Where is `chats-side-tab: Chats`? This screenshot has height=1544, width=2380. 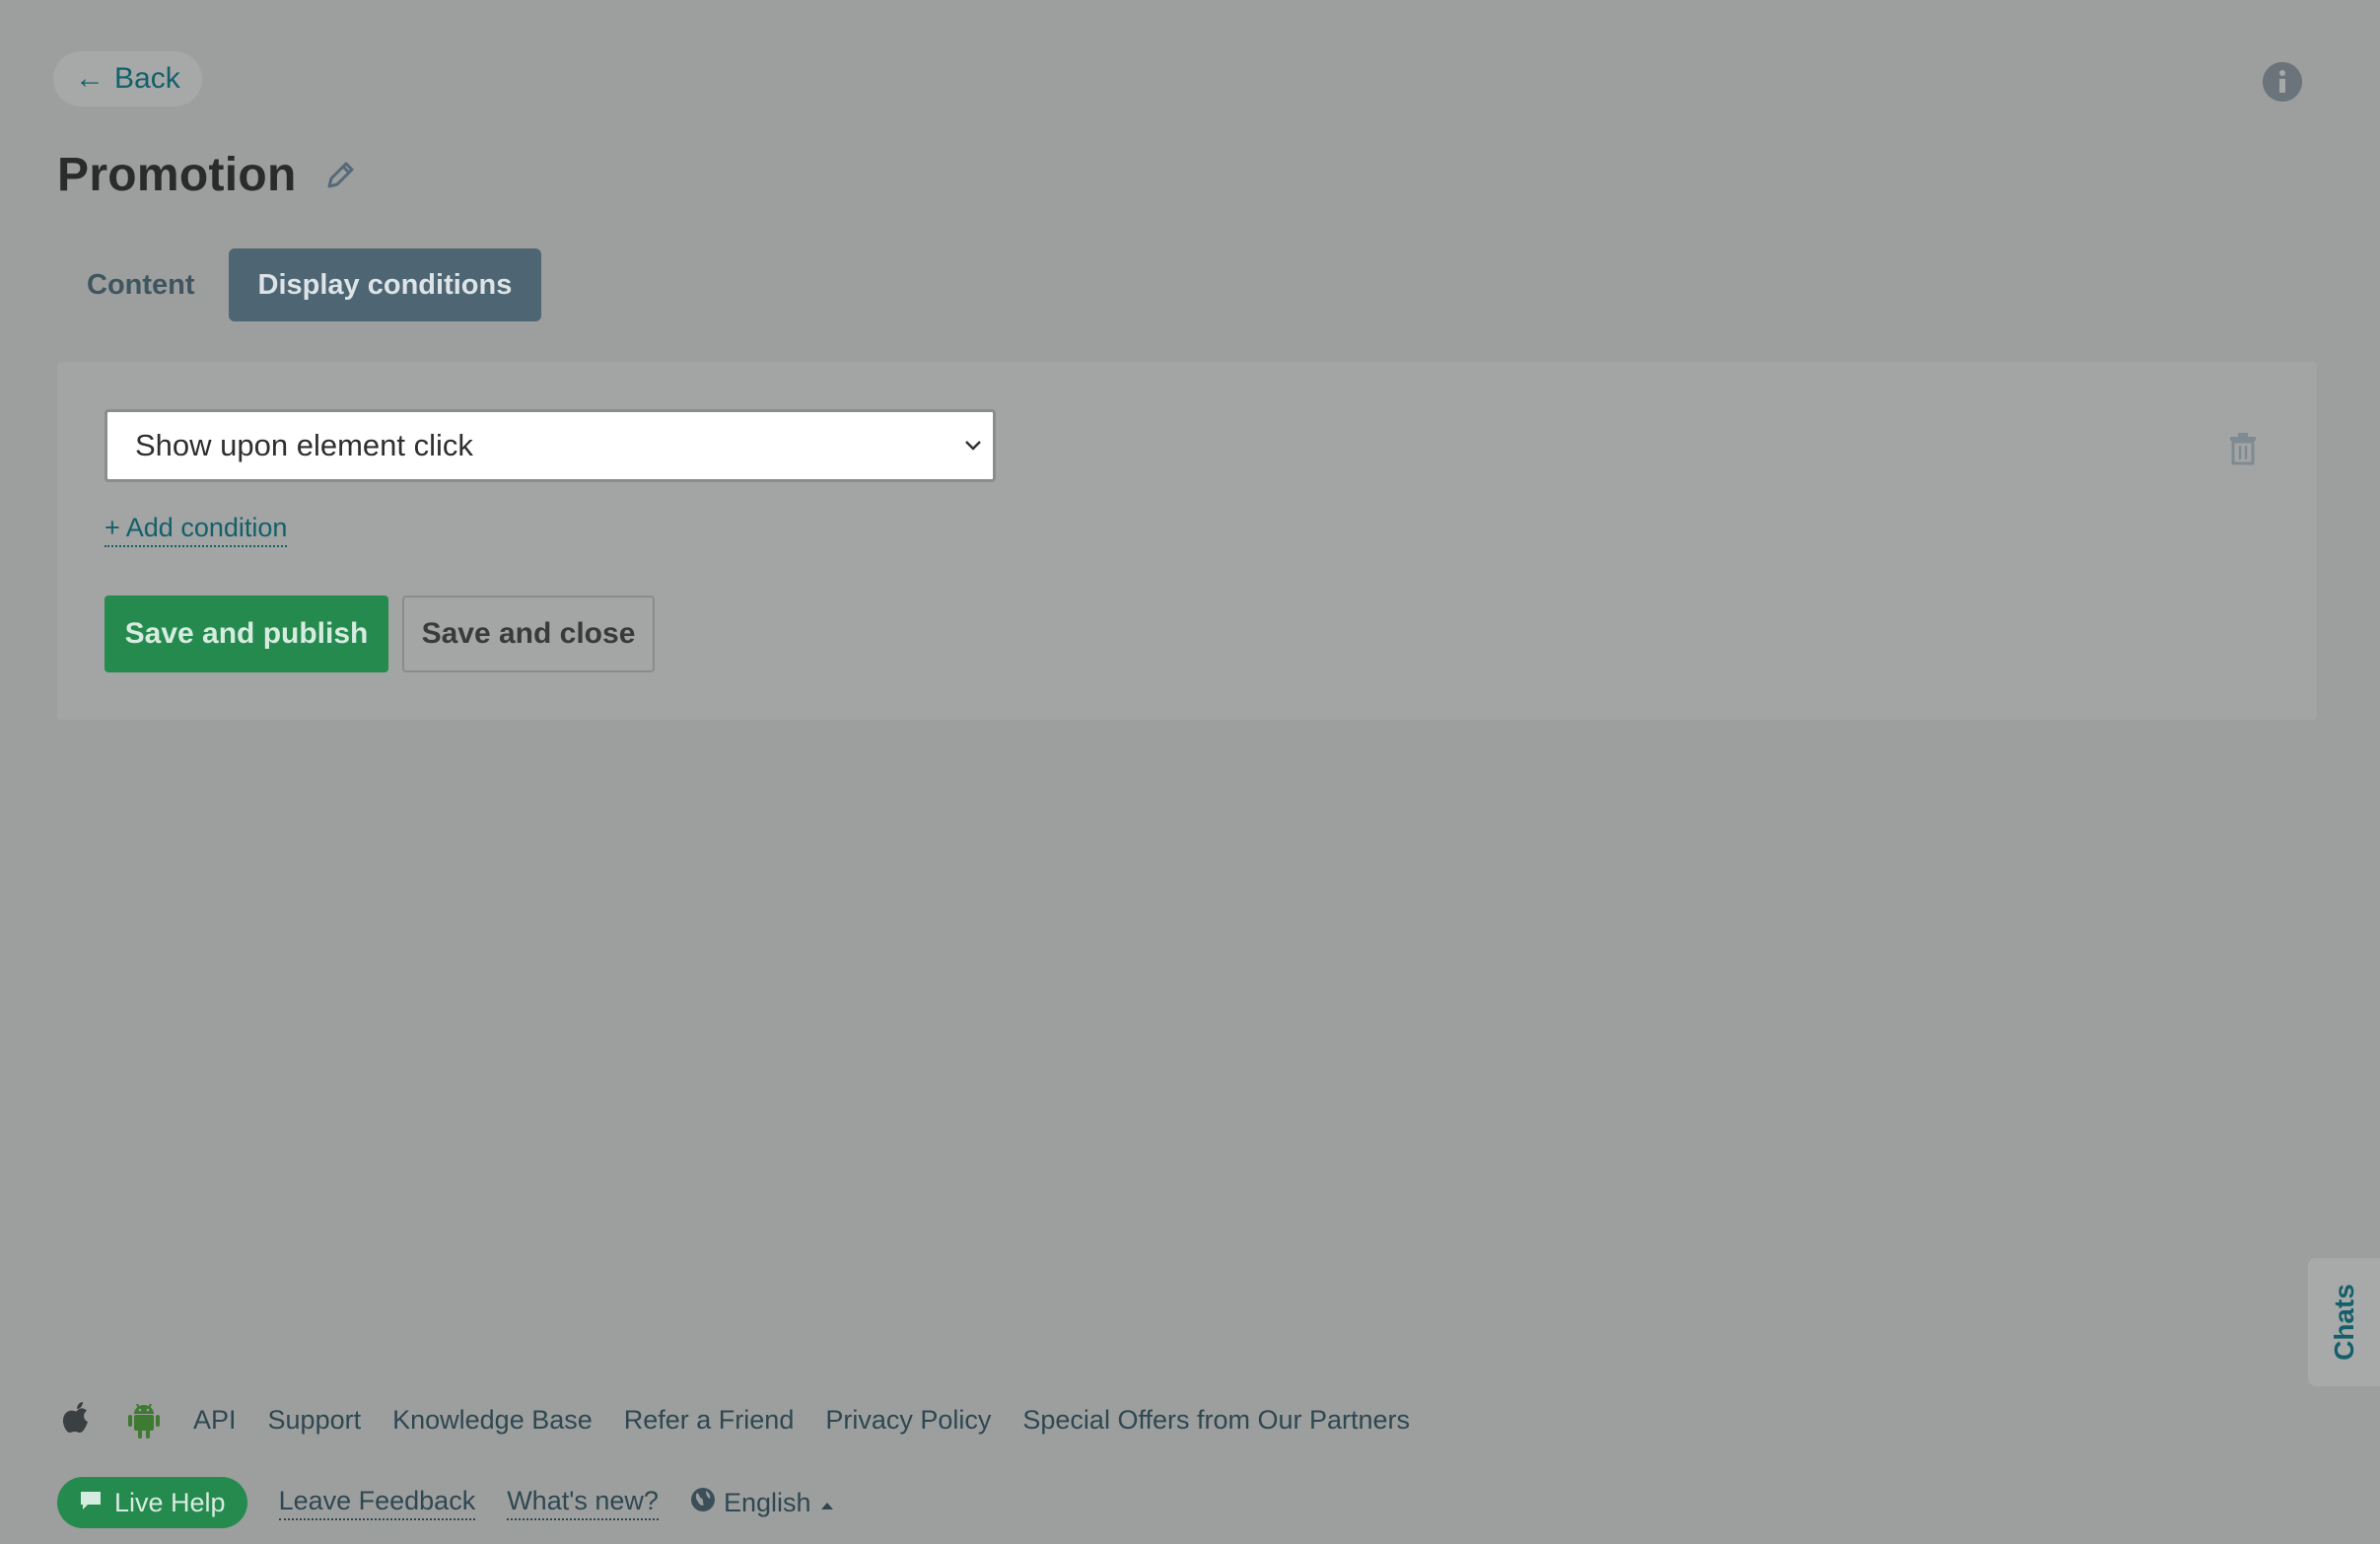 chats-side-tab: Chats is located at coordinates (2344, 1322).